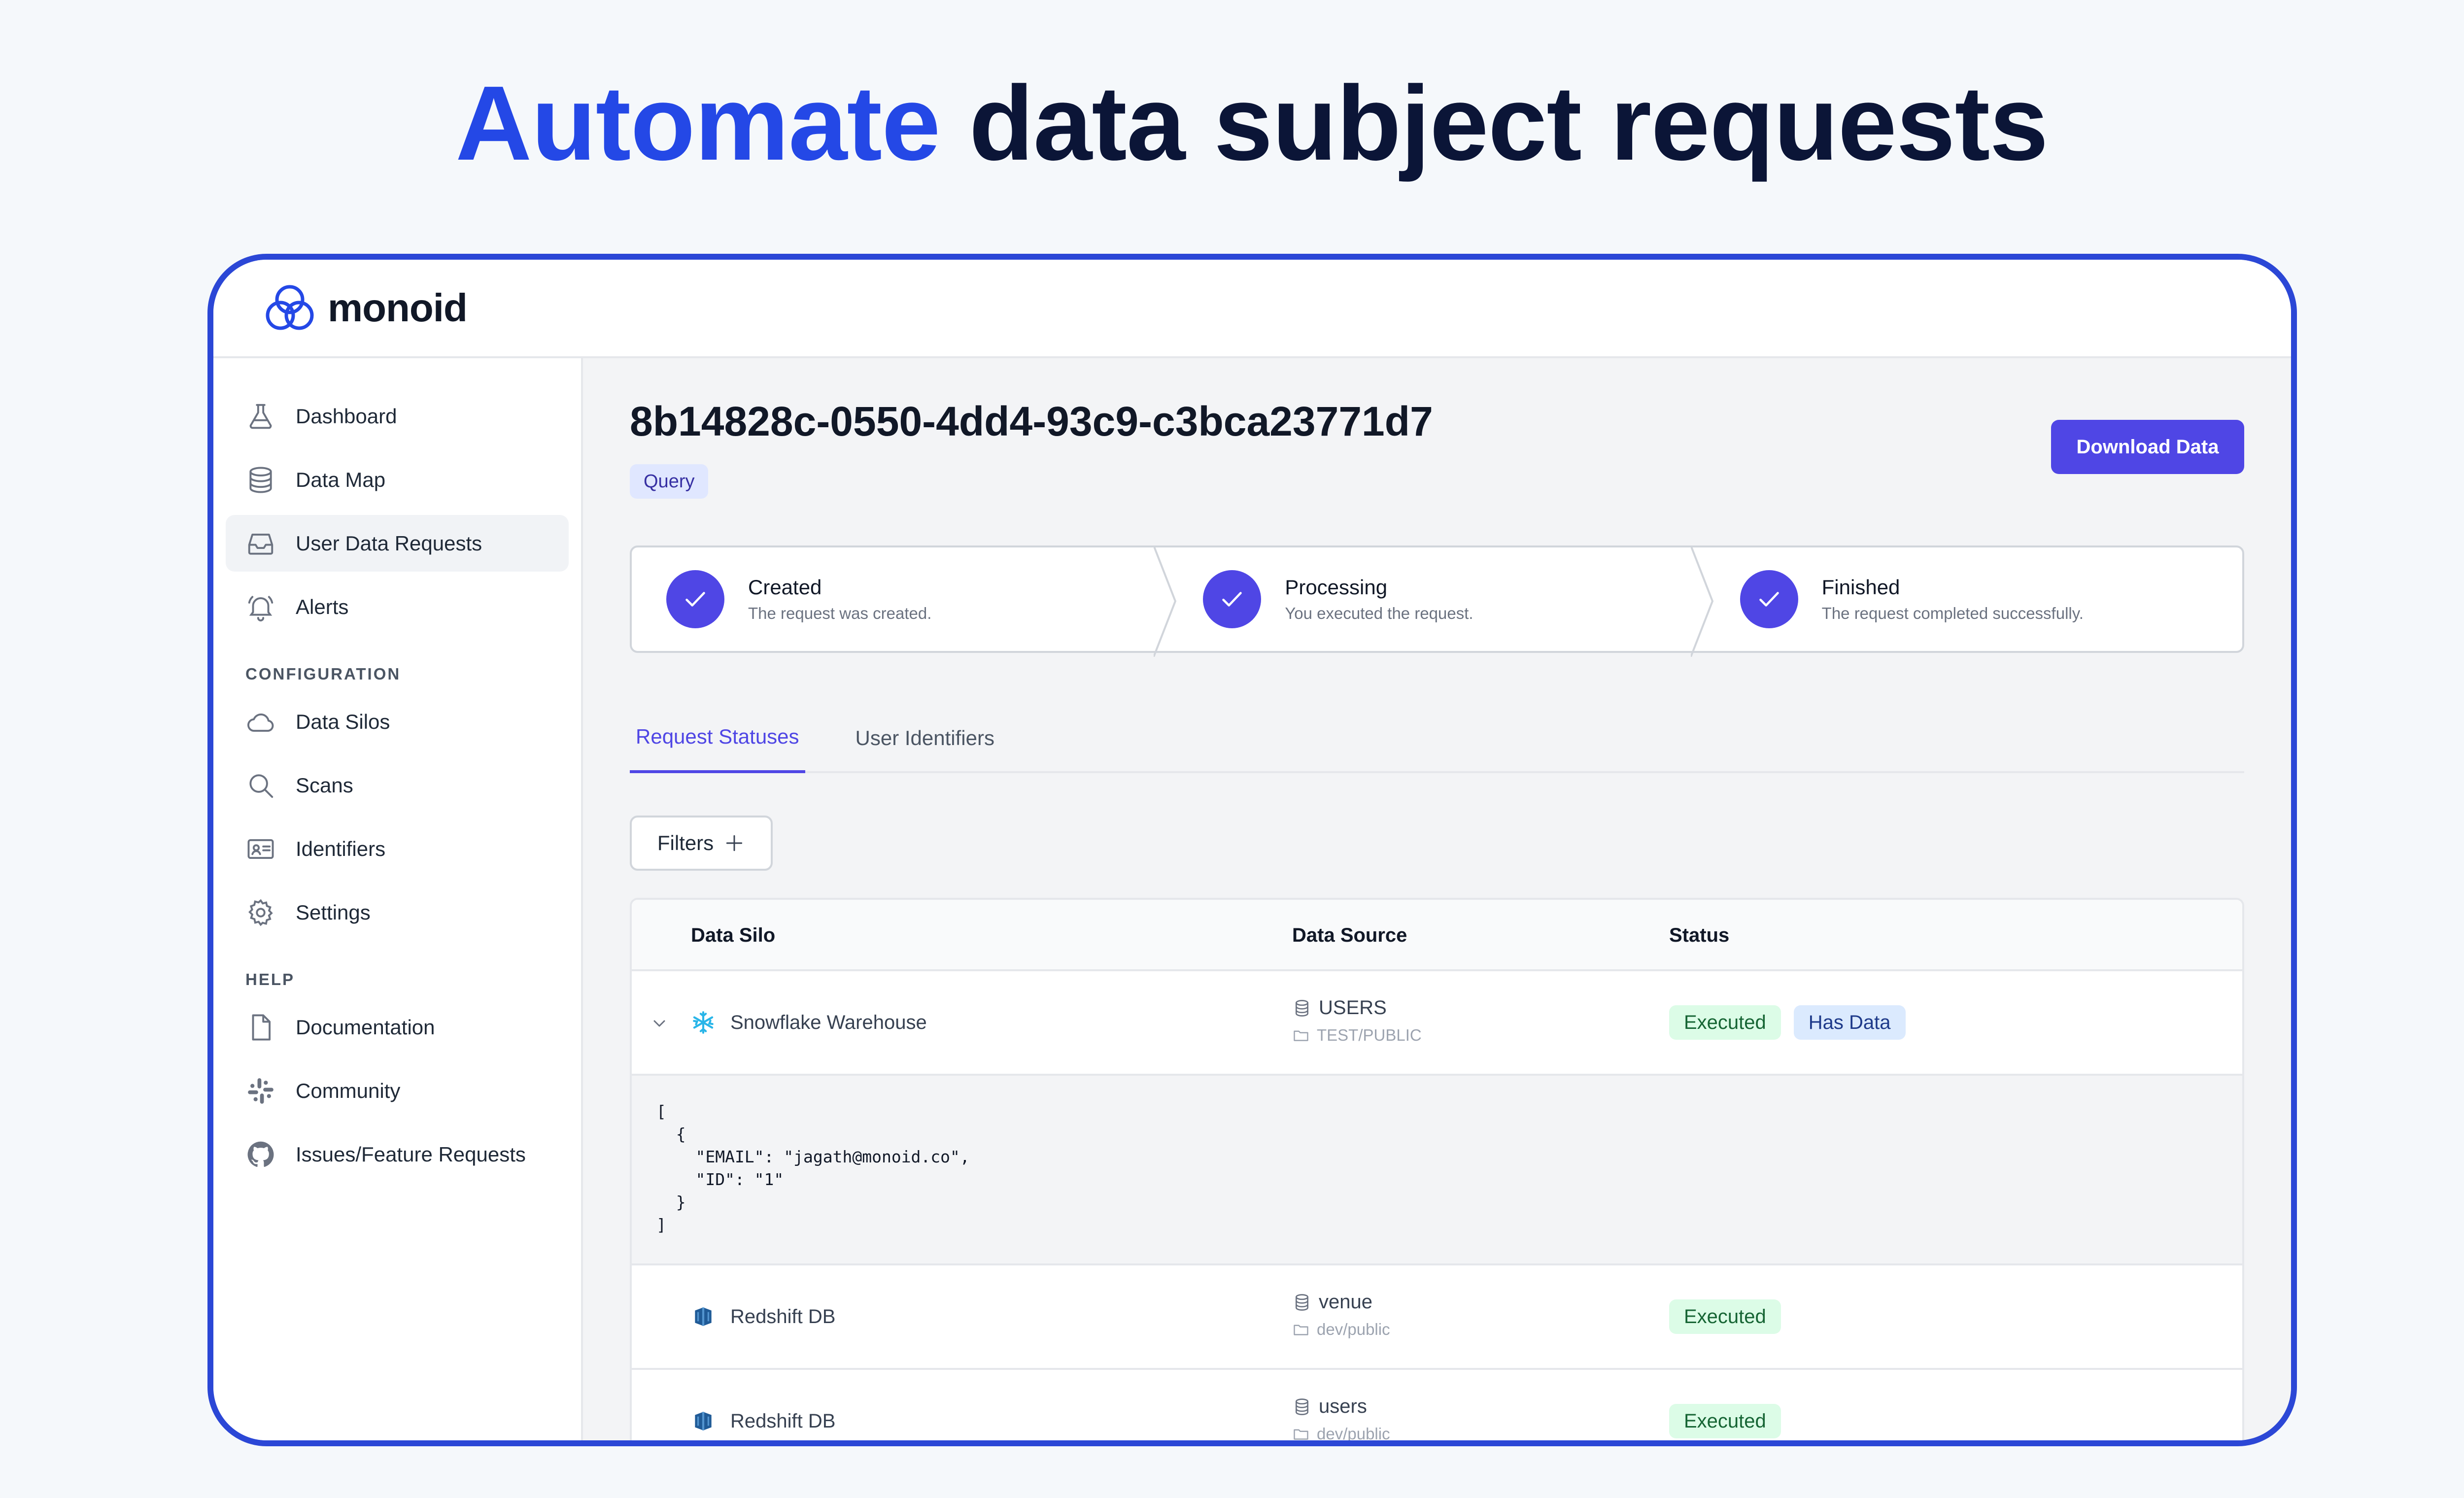 This screenshot has width=2464, height=1498. Describe the element at coordinates (1353, 1434) in the screenshot. I see `data-source-path: dev/public` at that location.